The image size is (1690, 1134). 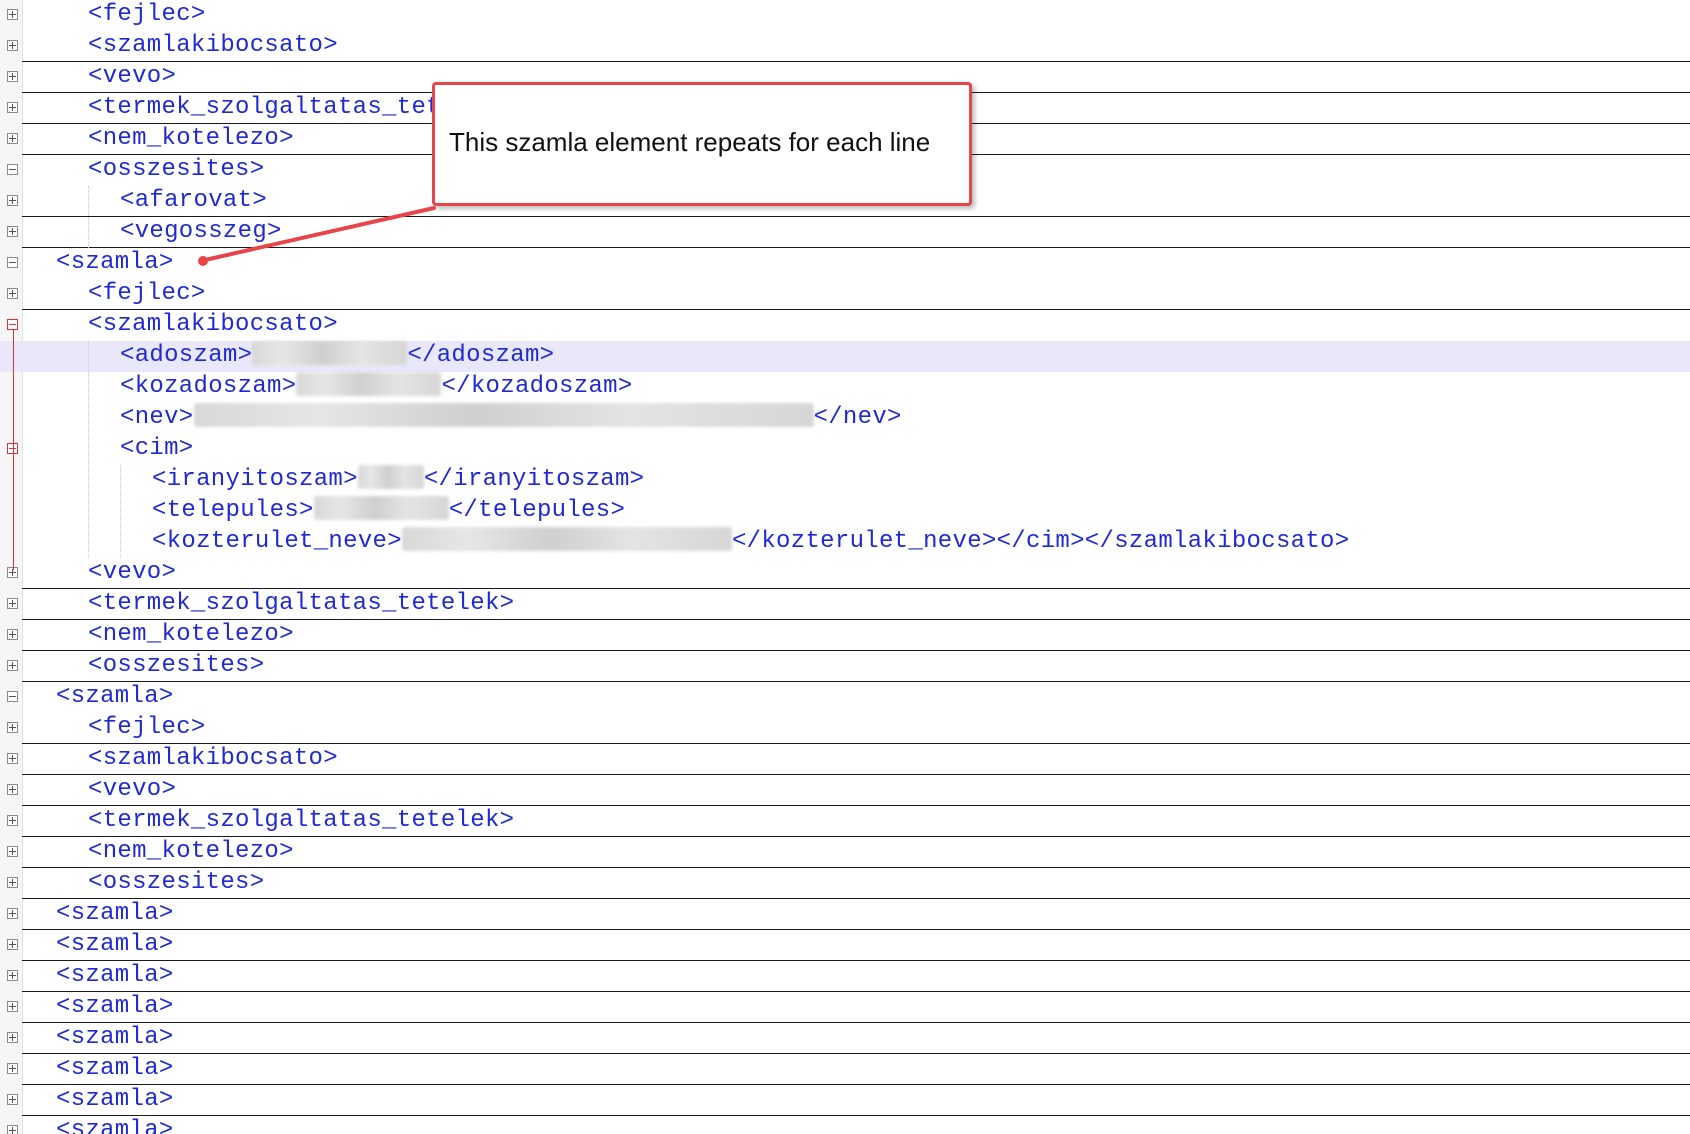 I want to click on tag-text: <osszesites>, so click(x=176, y=882).